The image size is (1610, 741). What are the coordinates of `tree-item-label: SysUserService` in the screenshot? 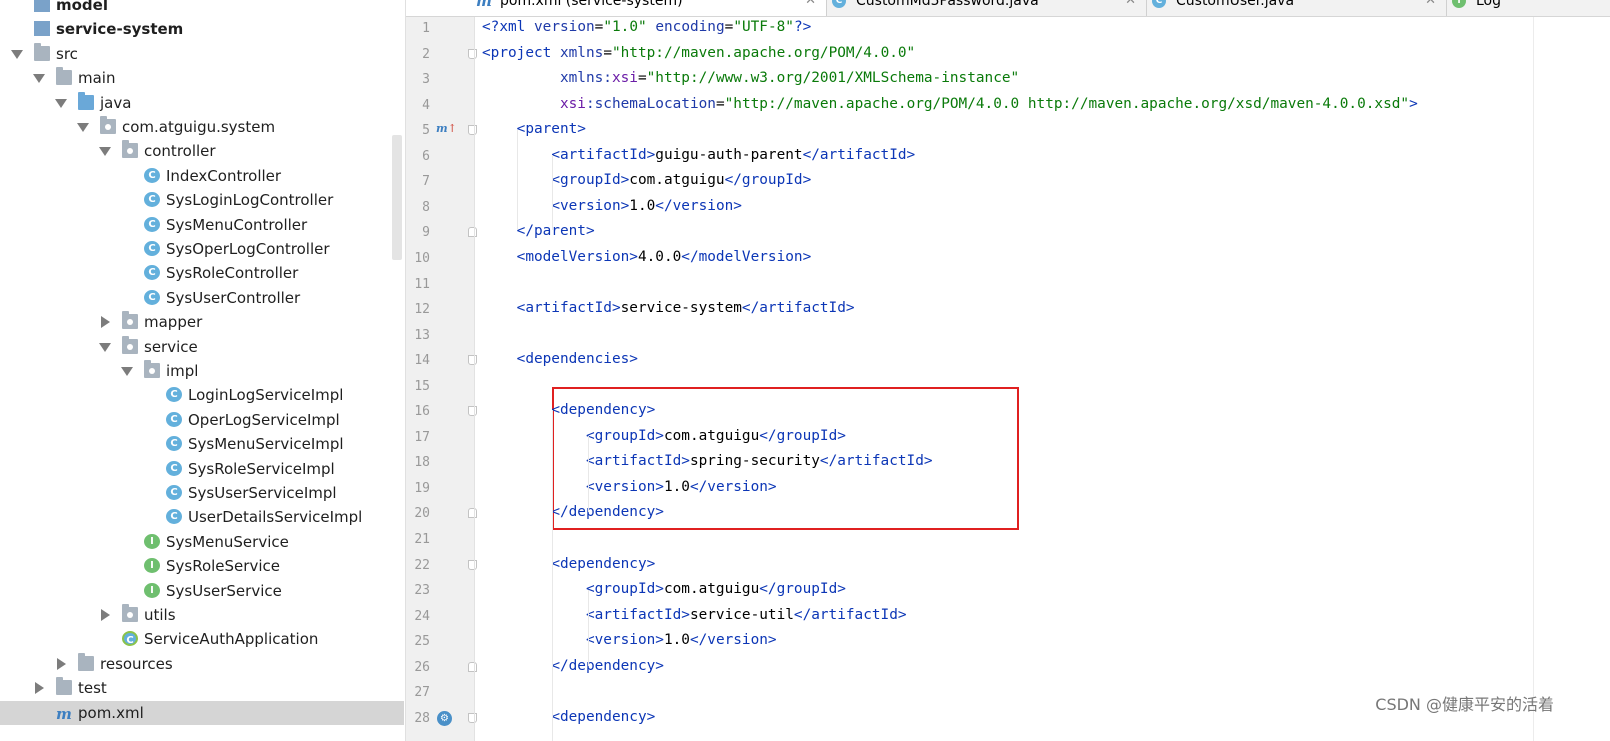 It's located at (224, 590).